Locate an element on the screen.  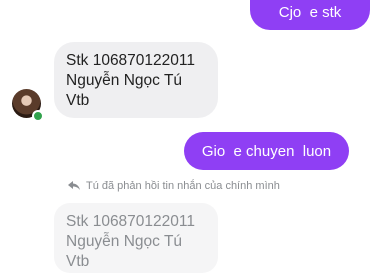
received-message-bubble: Stk 106870122011 Nguyễn Ngọc Tú Vtb is located at coordinates (136, 80).